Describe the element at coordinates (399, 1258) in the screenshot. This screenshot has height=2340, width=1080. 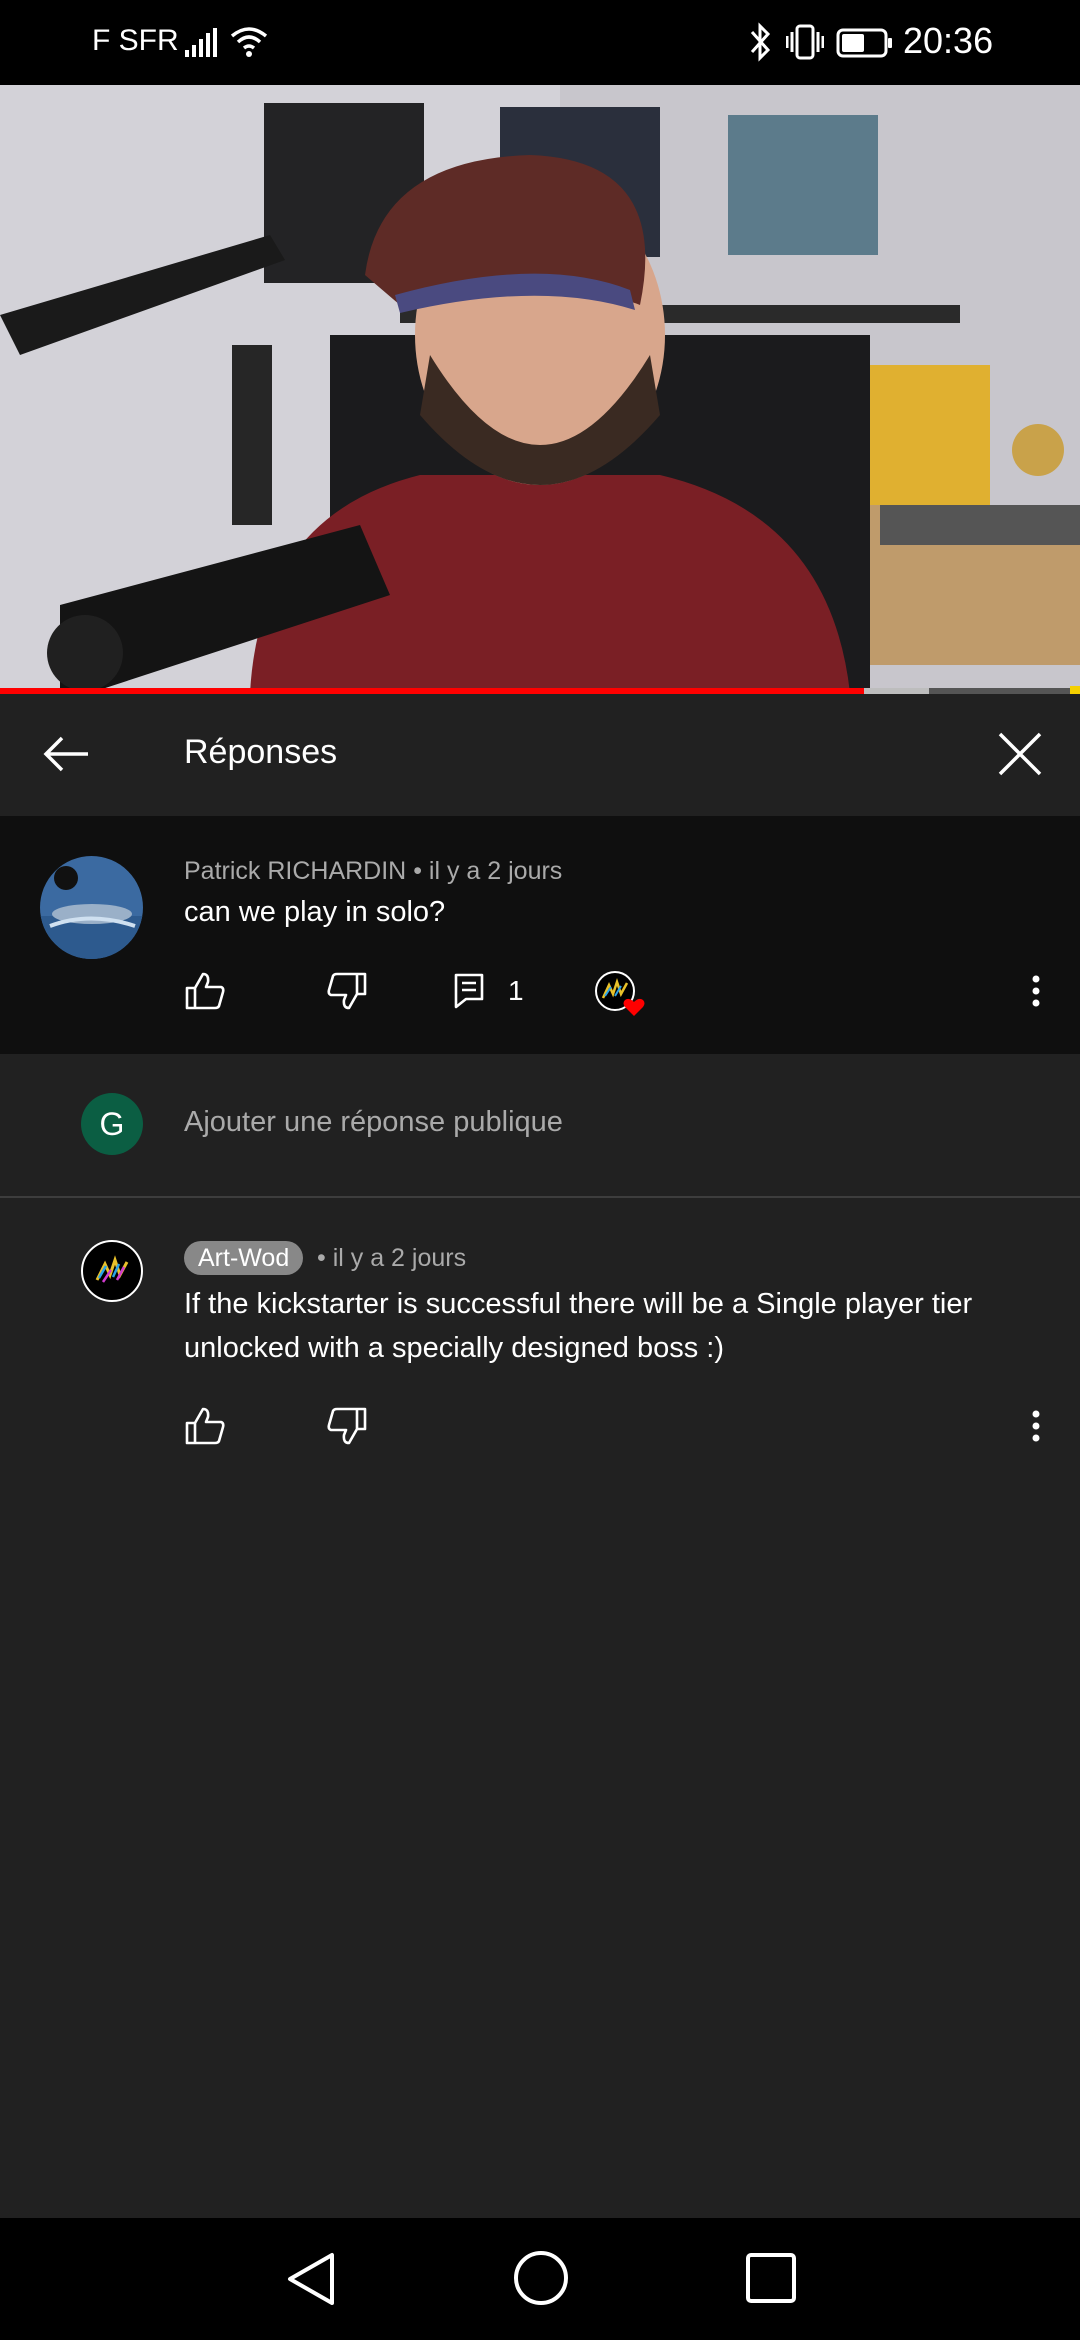
I see `reply-time-text: il y a 2 jours` at that location.